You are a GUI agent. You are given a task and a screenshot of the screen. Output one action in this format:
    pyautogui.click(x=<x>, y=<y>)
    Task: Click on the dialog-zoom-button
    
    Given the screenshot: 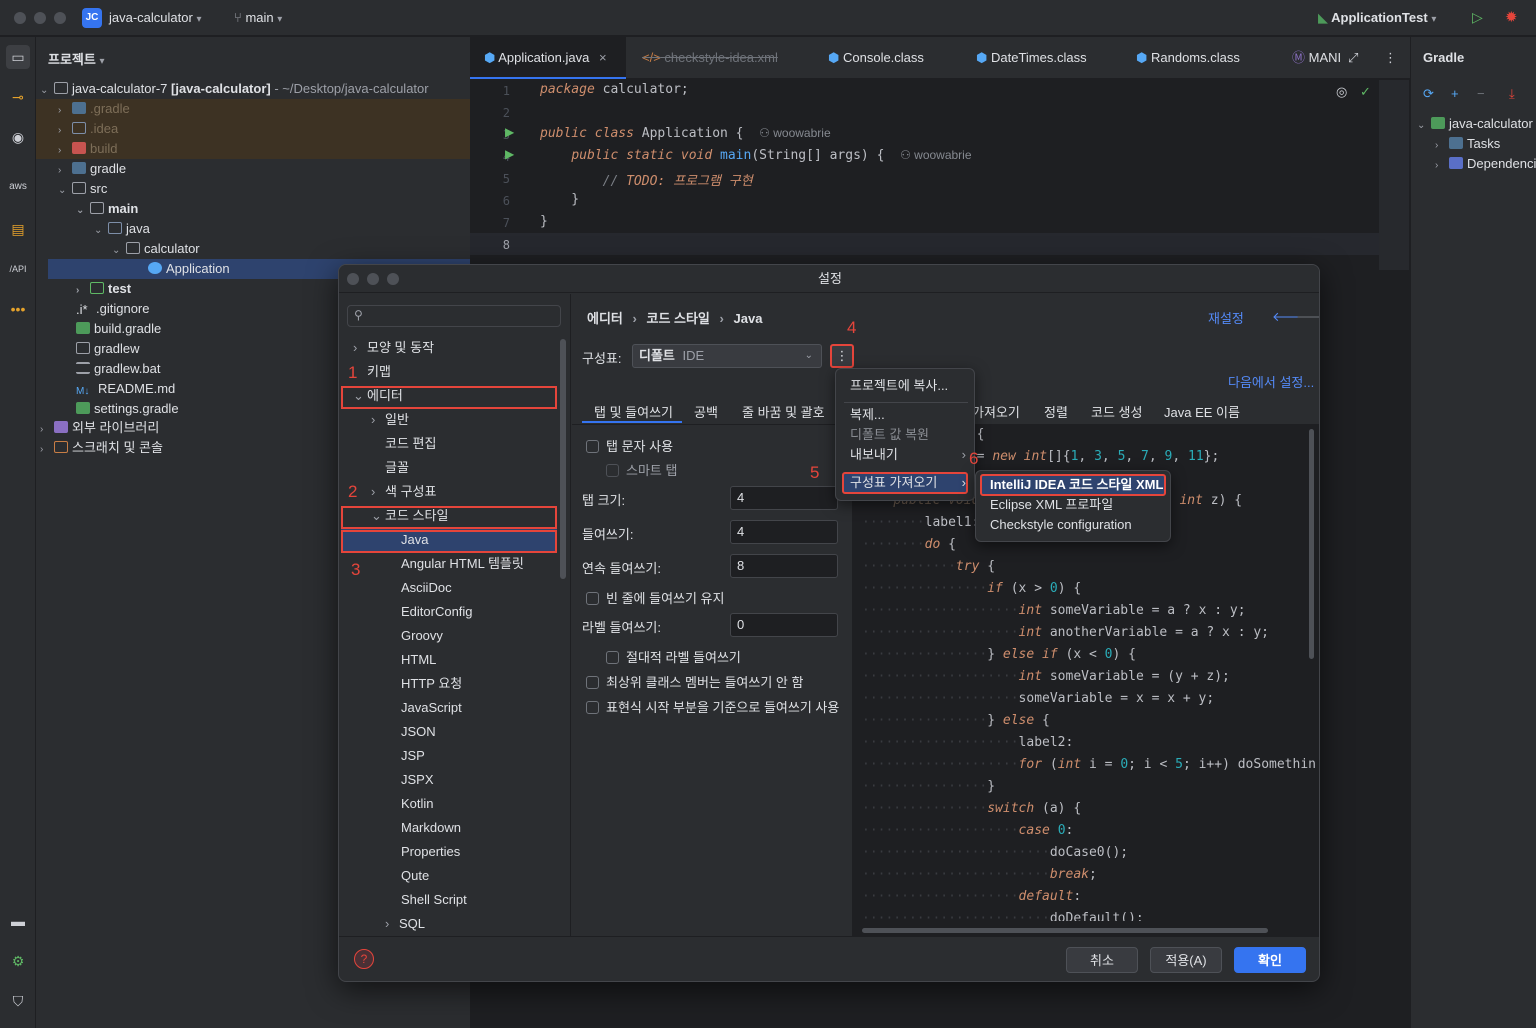 What is the action you would take?
    pyautogui.click(x=393, y=279)
    